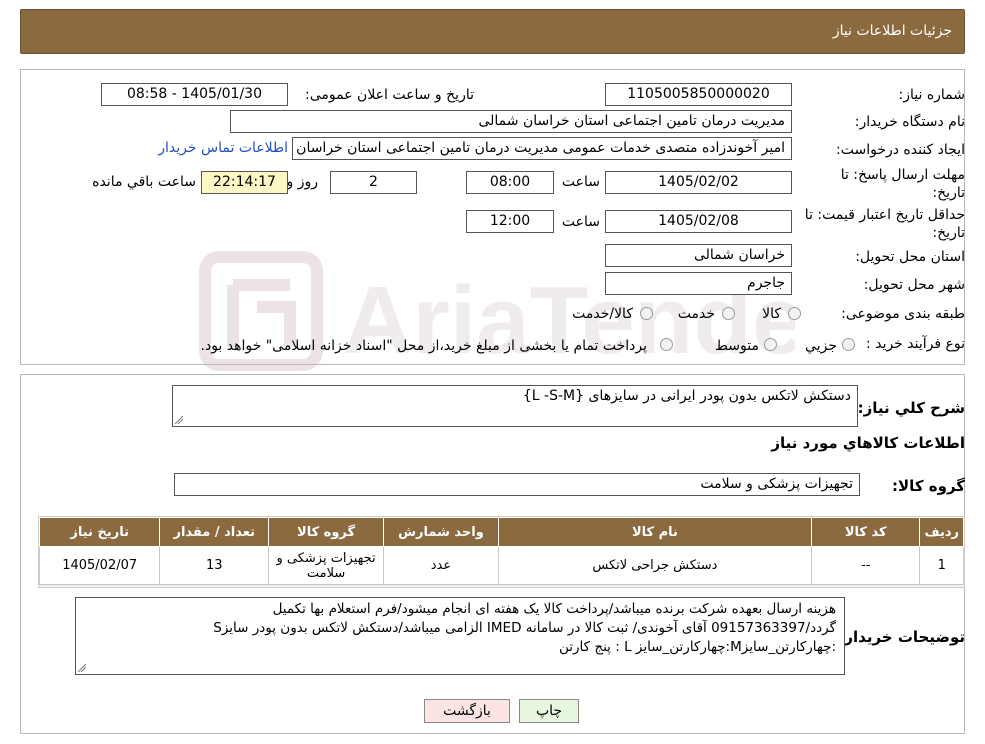 The width and height of the screenshot is (985, 744). I want to click on buyer-contact-link: اطلاعات تماس خریدار, so click(223, 148).